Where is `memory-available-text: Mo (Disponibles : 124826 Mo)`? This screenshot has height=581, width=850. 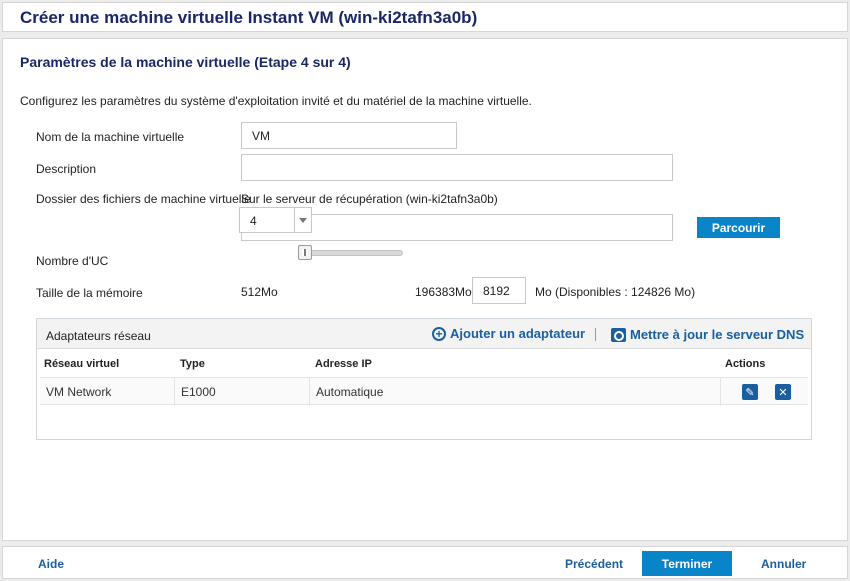
memory-available-text: Mo (Disponibles : 124826 Mo) is located at coordinates (615, 292).